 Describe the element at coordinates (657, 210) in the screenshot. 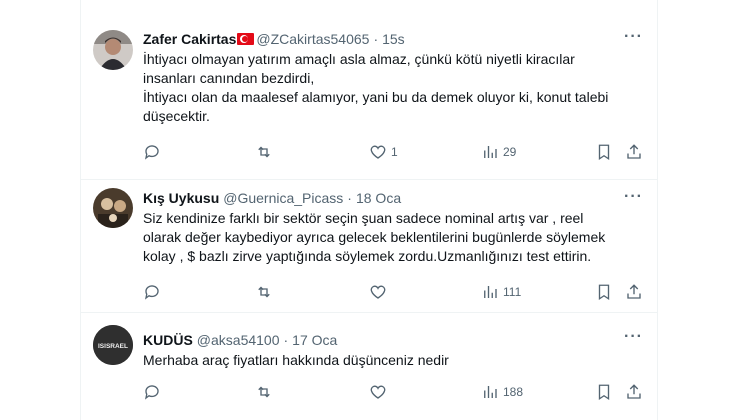

I see `column-border-right` at that location.